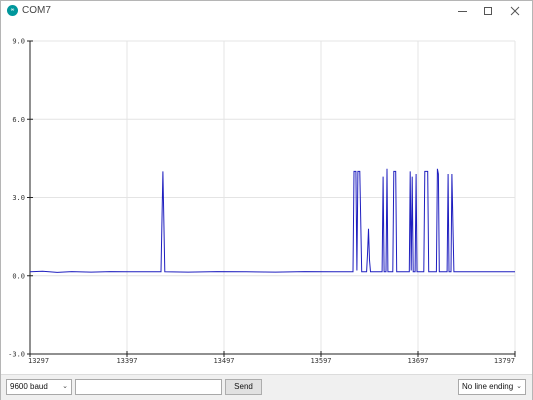 This screenshot has width=533, height=400. I want to click on x-tick-label: 13697, so click(417, 361).